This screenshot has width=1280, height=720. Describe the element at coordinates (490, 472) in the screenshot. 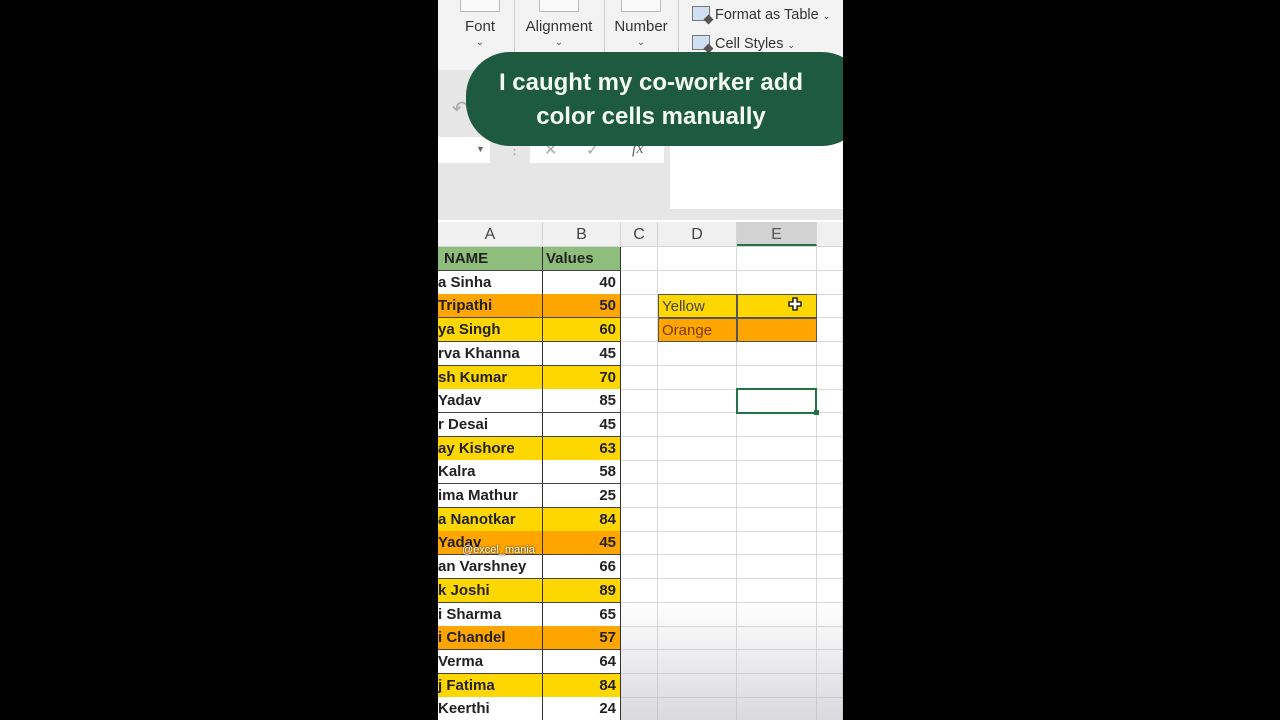

I see `name-cell: Kalra` at that location.